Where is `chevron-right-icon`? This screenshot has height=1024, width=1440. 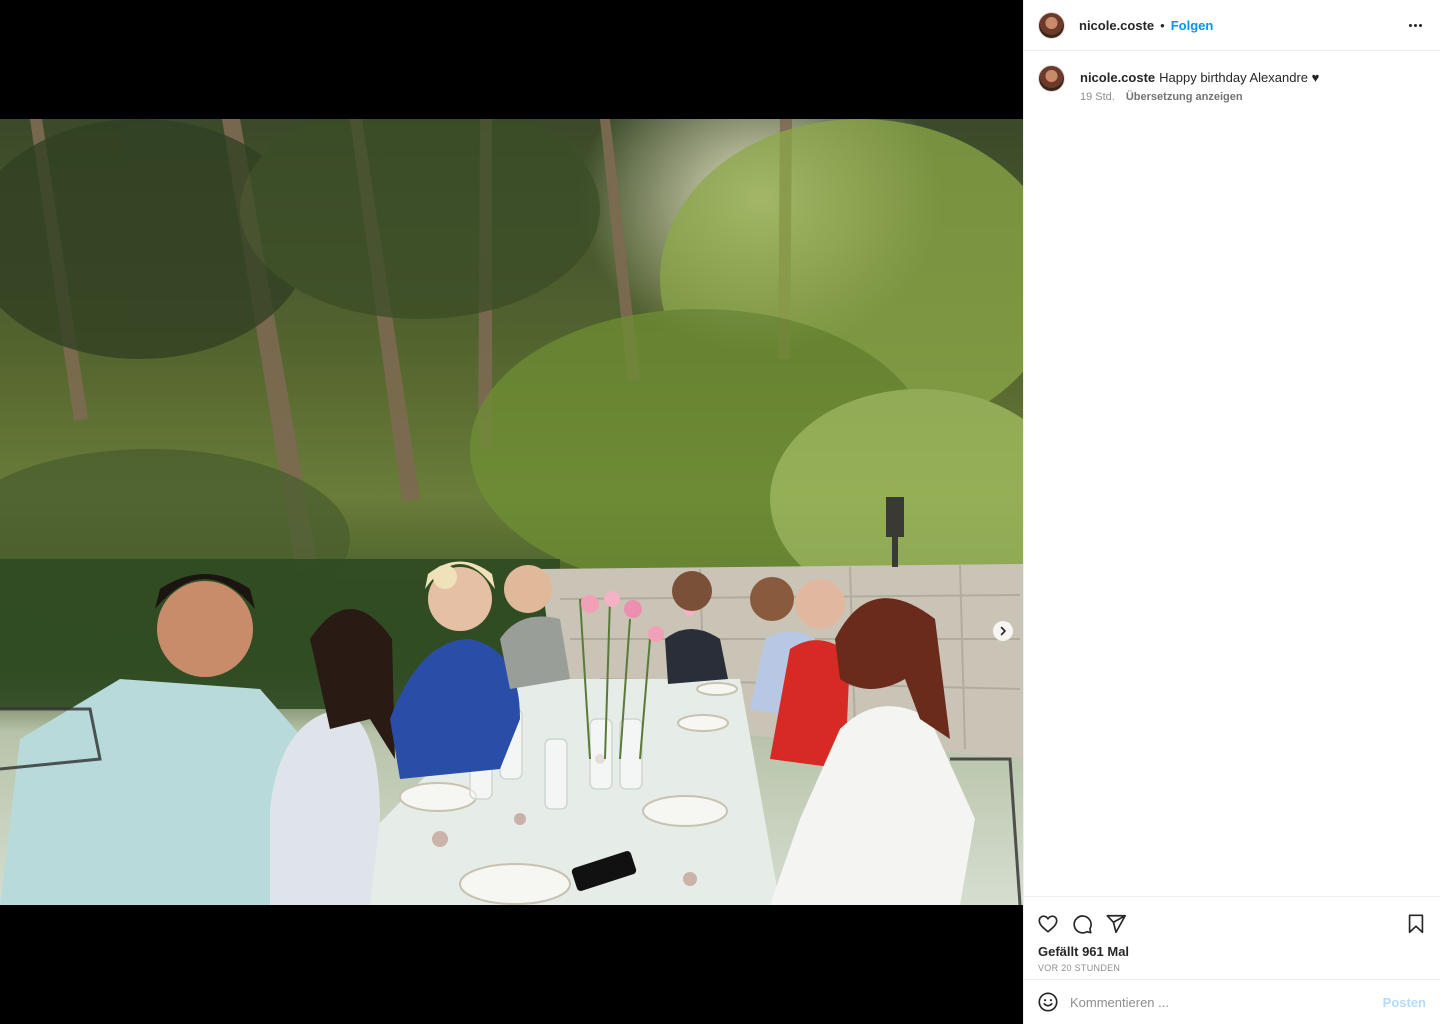 chevron-right-icon is located at coordinates (1003, 631).